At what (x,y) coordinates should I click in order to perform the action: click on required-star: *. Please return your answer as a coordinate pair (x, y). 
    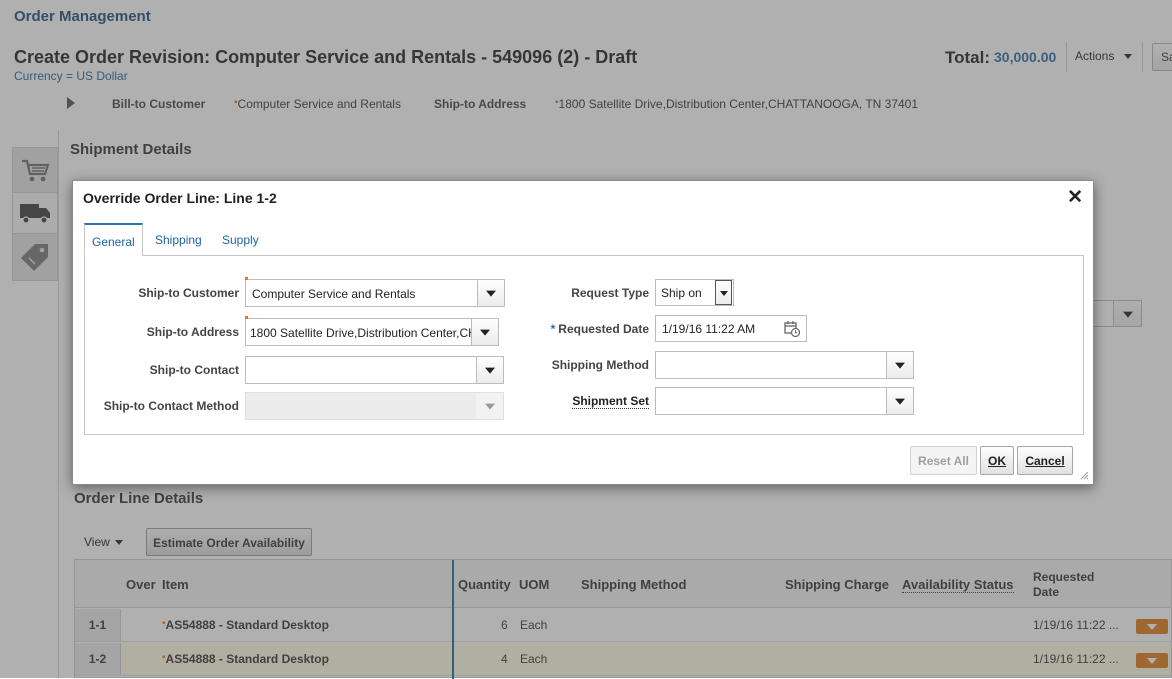
    Looking at the image, I should click on (553, 329).